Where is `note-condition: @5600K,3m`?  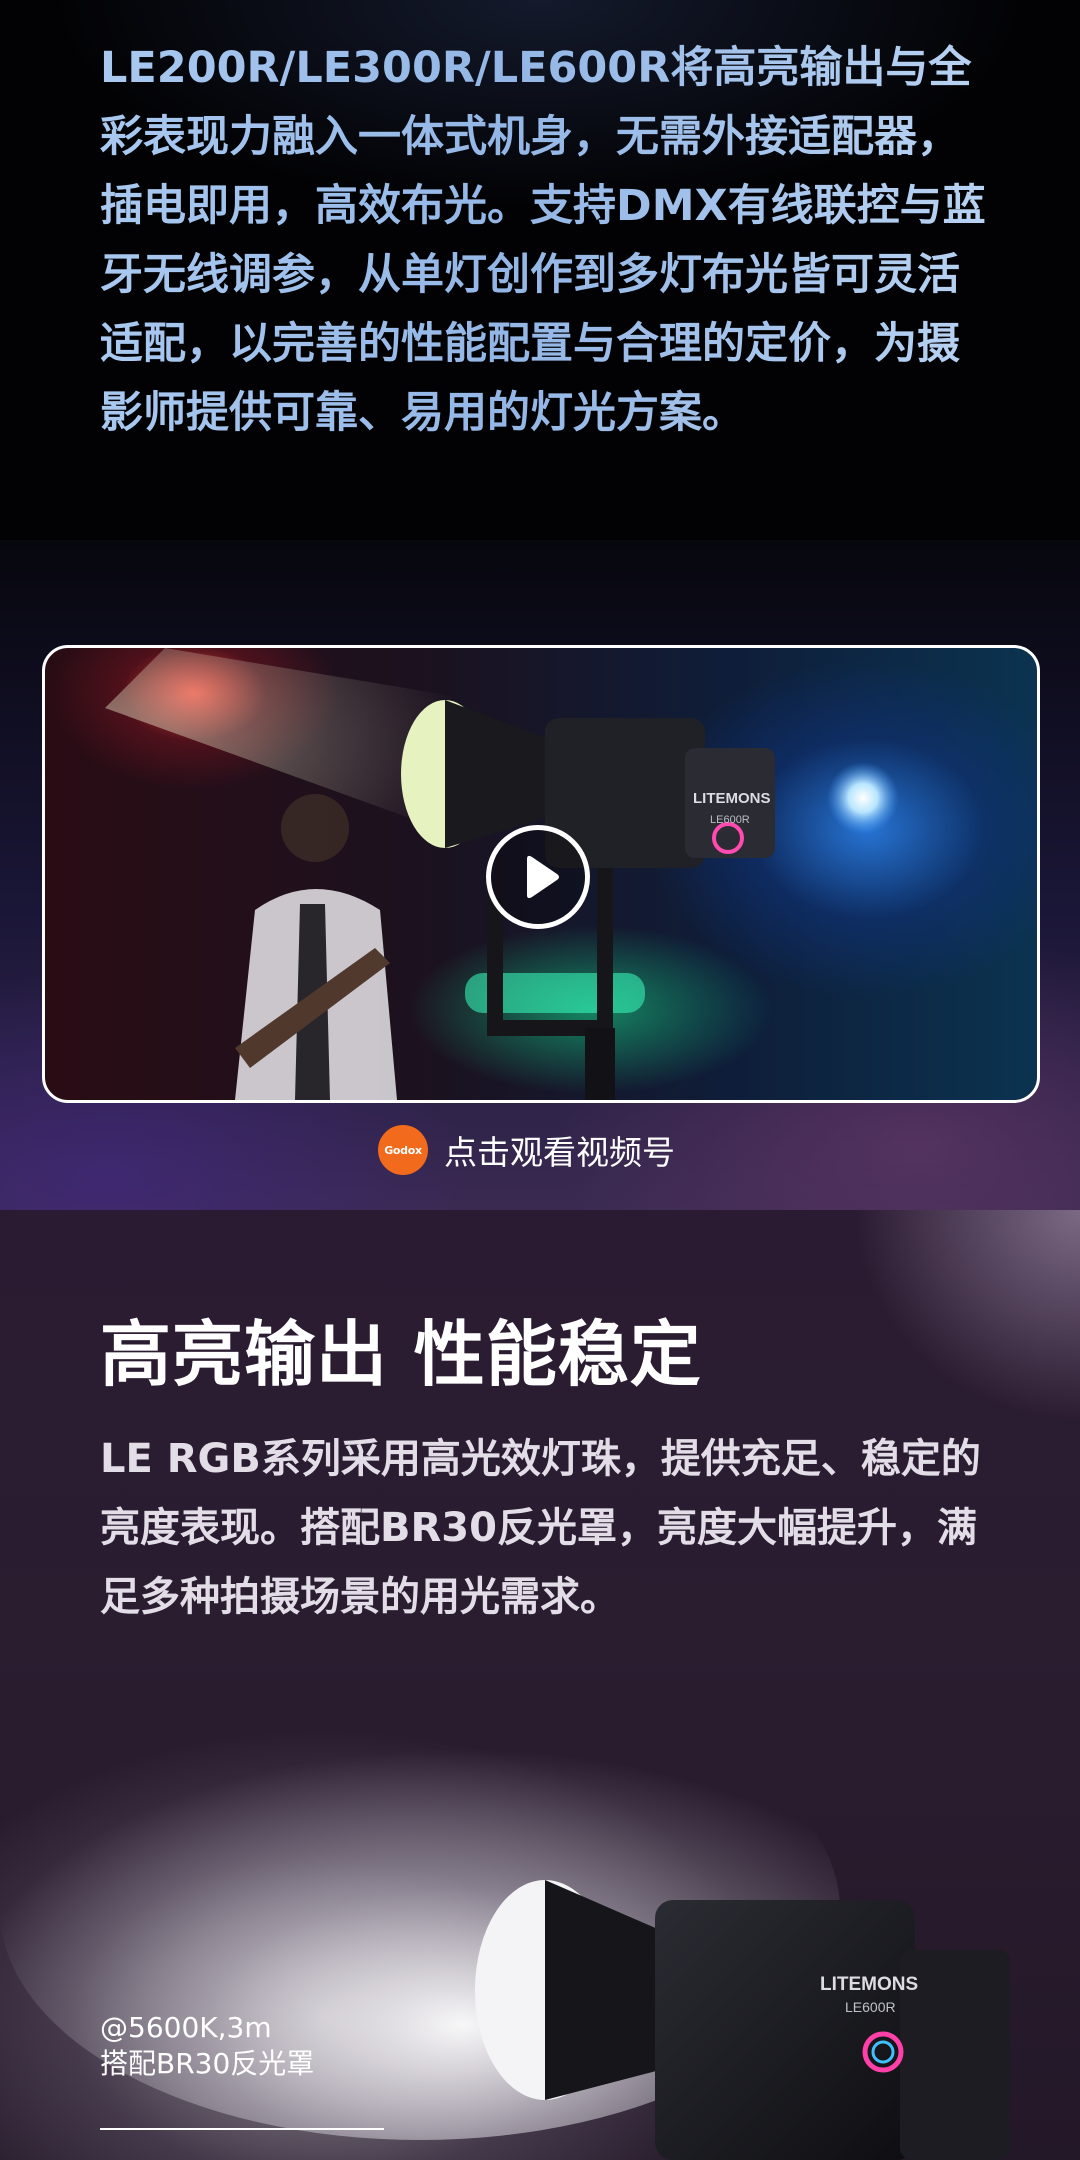 note-condition: @5600K,3m is located at coordinates (186, 2027).